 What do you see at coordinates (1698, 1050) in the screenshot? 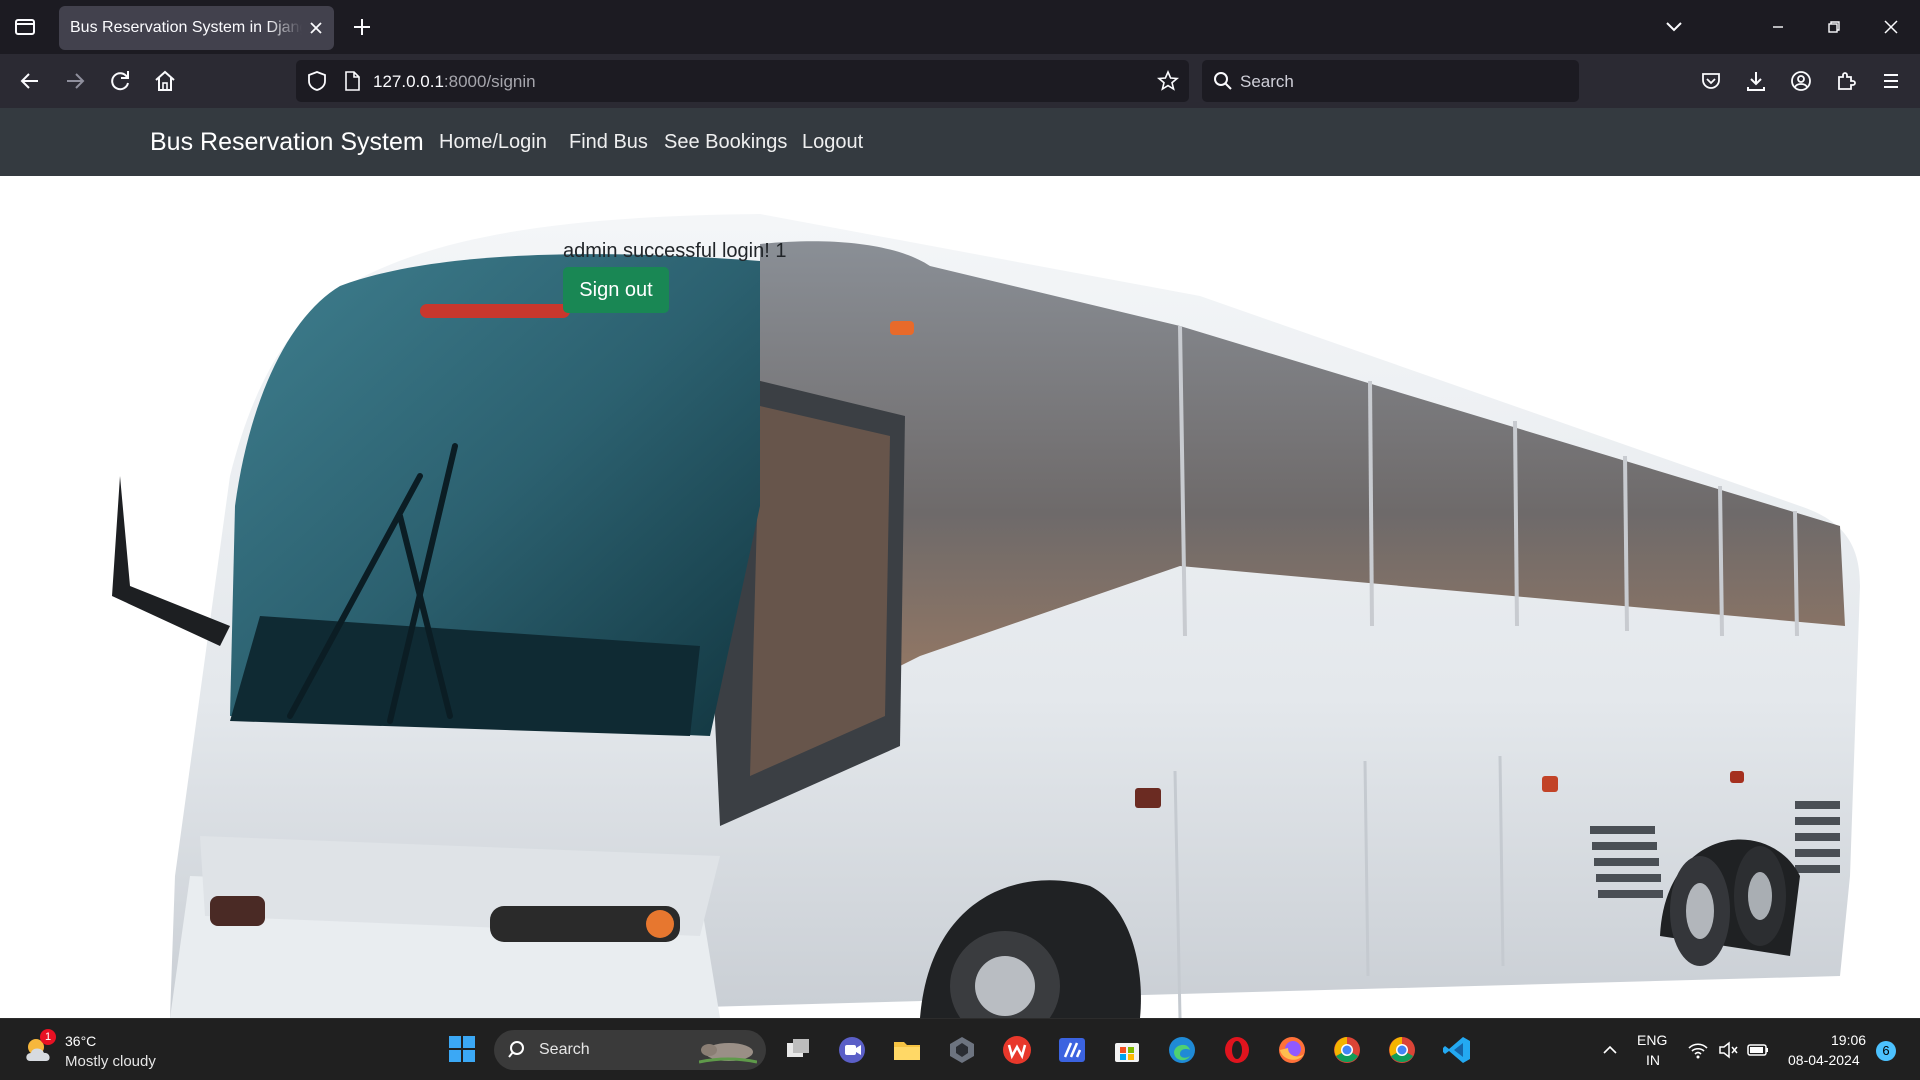
I see `wifi-icon` at bounding box center [1698, 1050].